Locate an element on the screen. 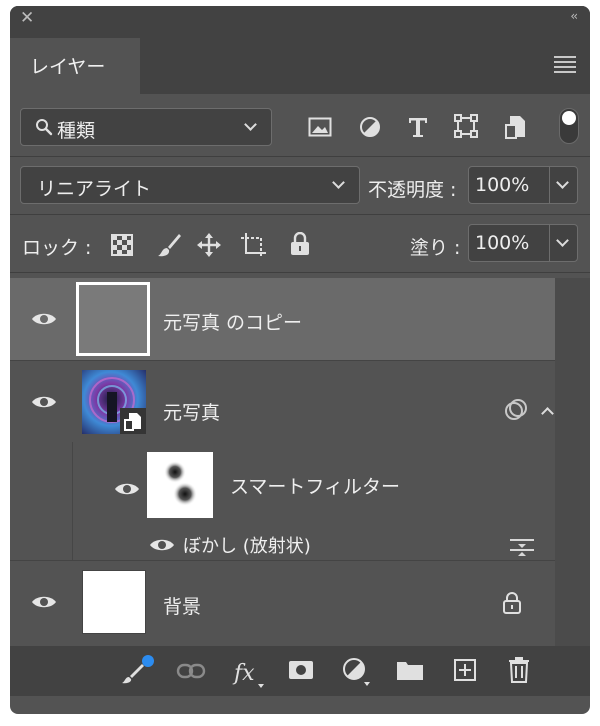 The width and height of the screenshot is (600, 726). svg-text: fx is located at coordinates (243, 673).